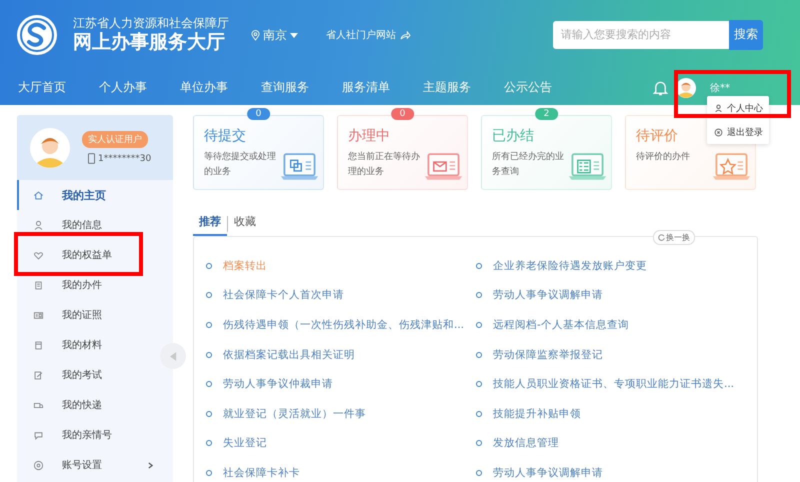 The image size is (800, 482). I want to click on service-link: 发放信息管理, so click(616, 443).